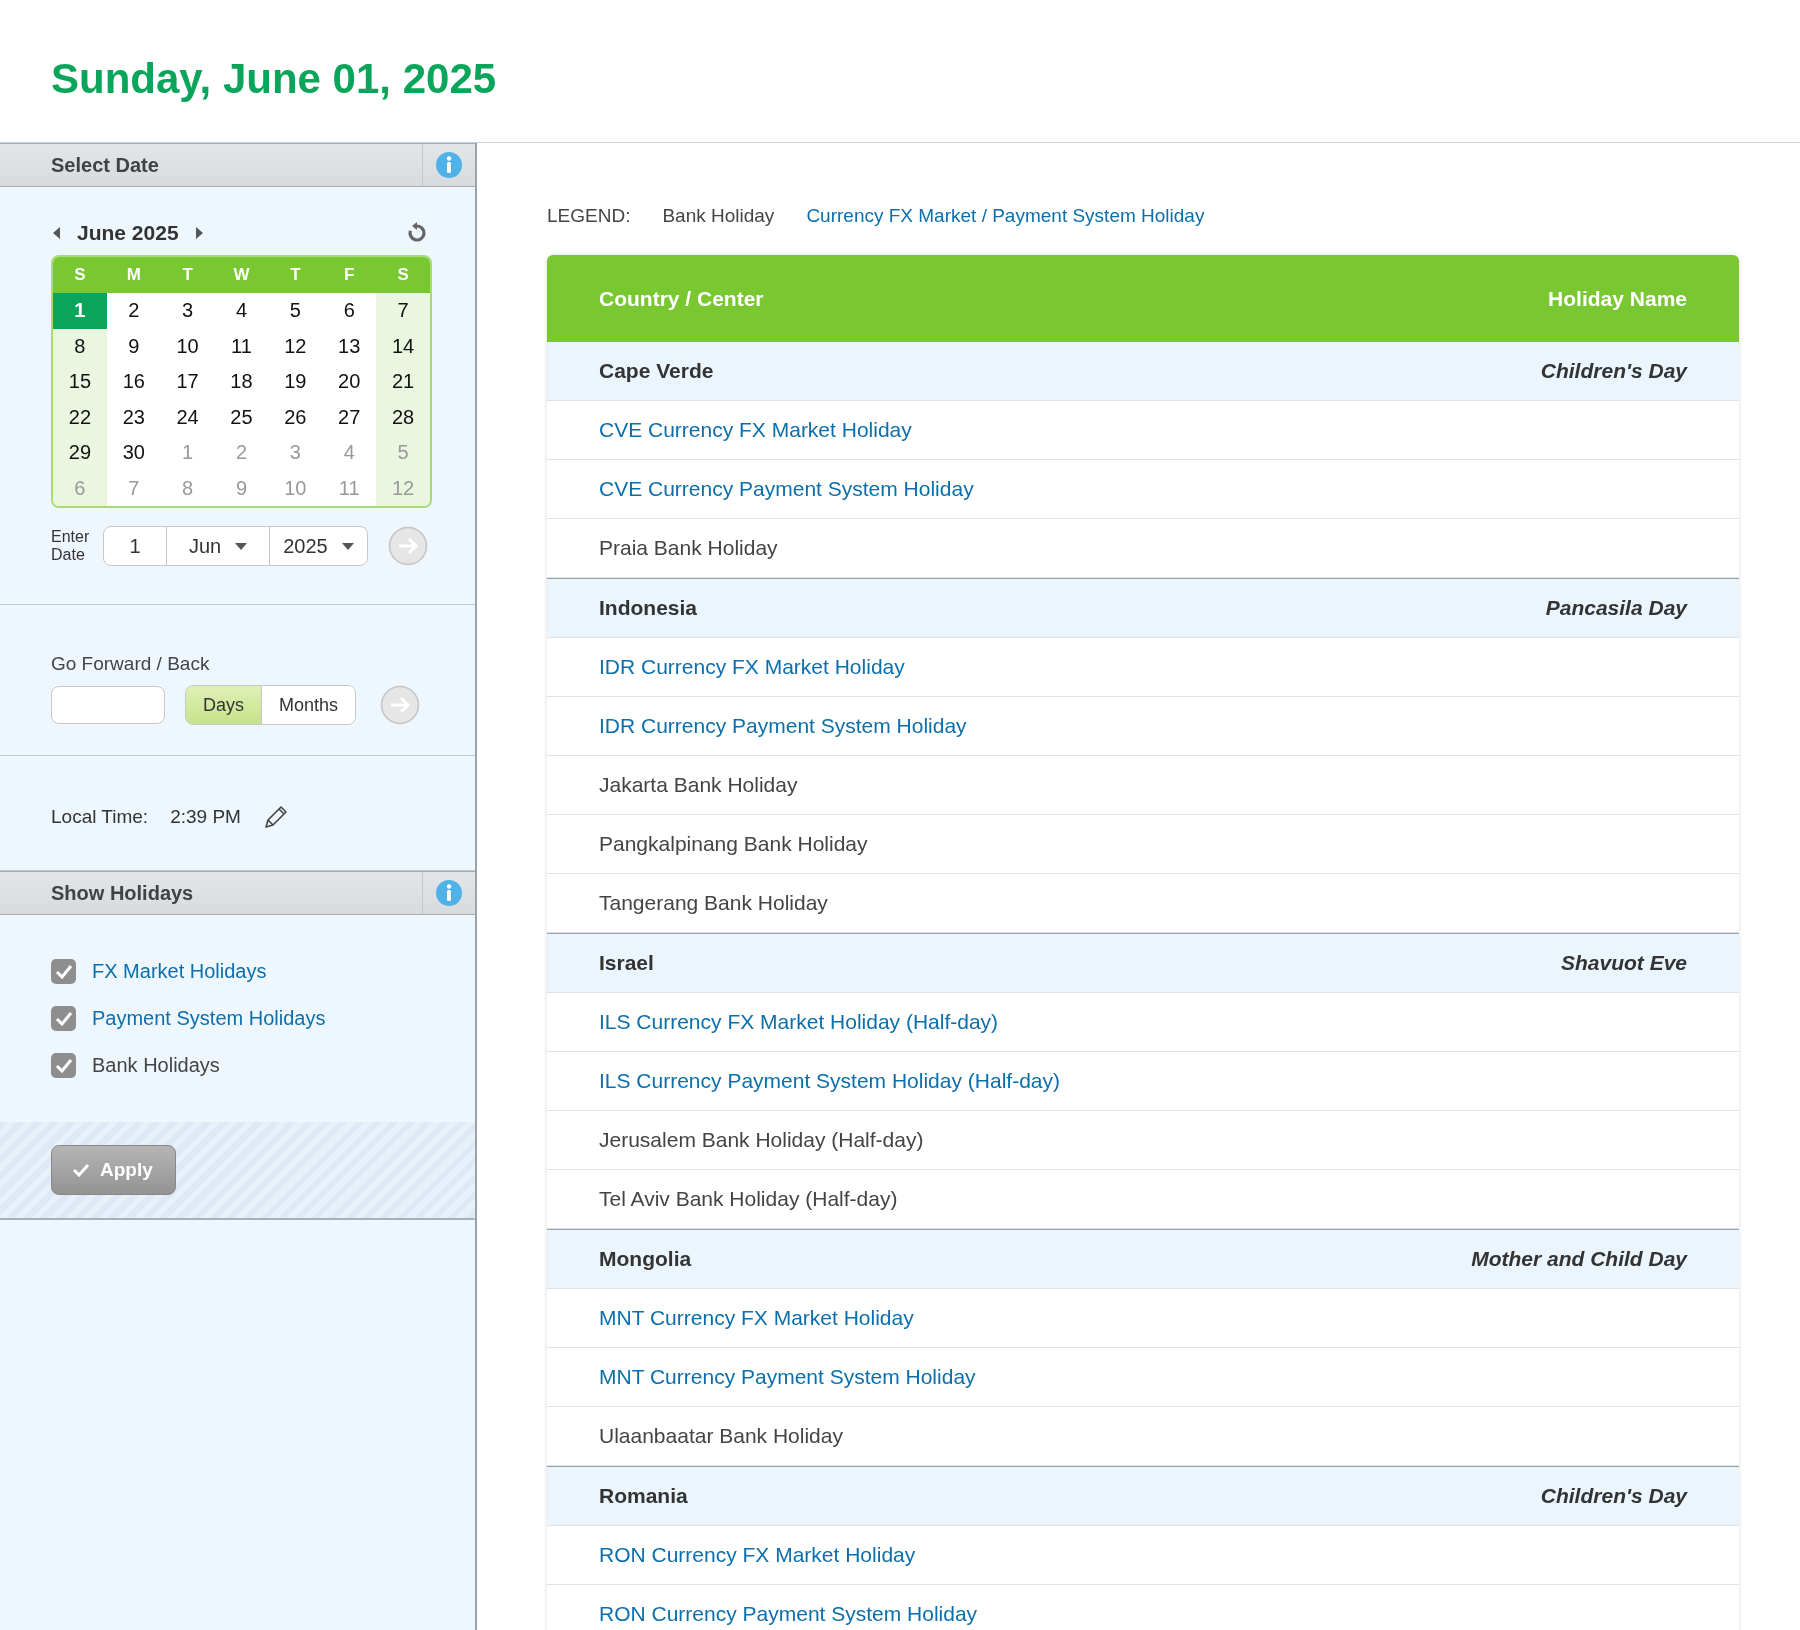 The height and width of the screenshot is (1630, 1800). I want to click on holiday-entry: Ulaanbaatar Bank Holiday, so click(721, 1436).